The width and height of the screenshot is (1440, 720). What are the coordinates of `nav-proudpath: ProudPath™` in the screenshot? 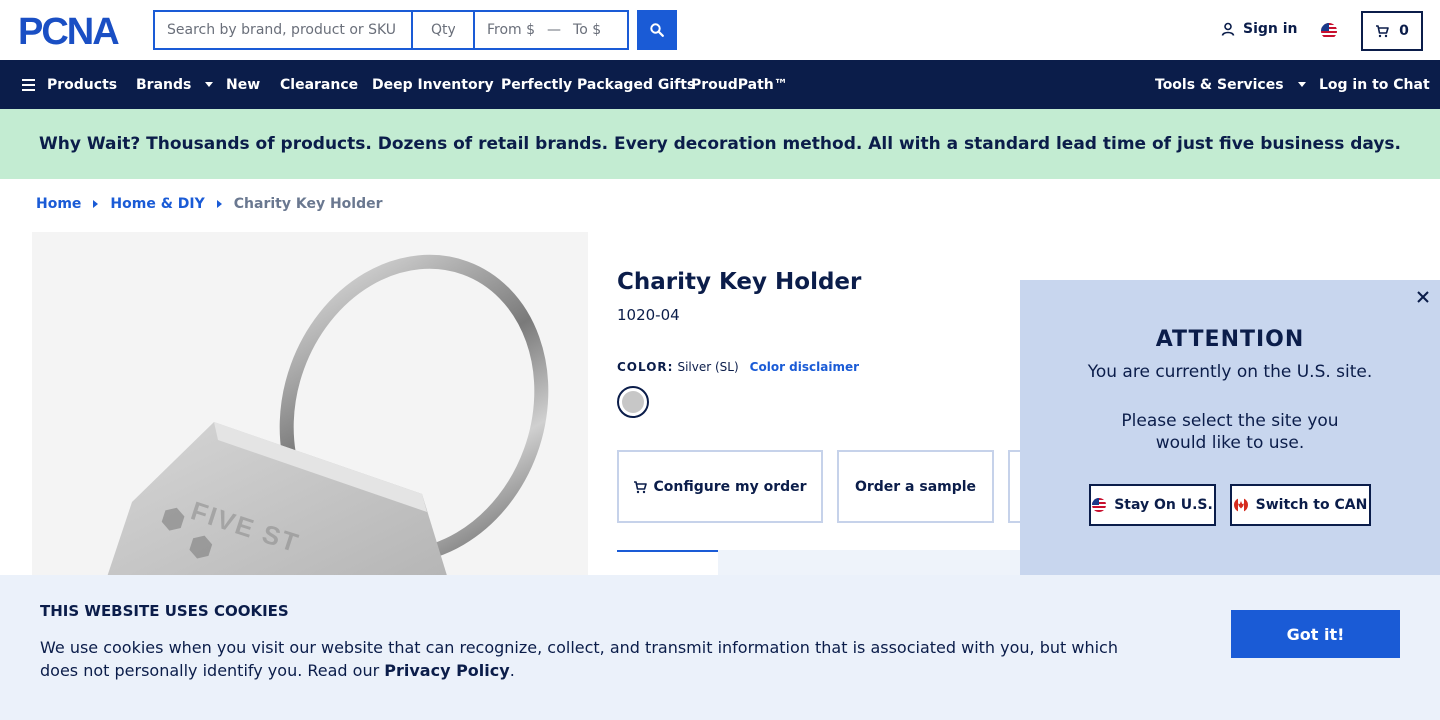 It's located at (739, 84).